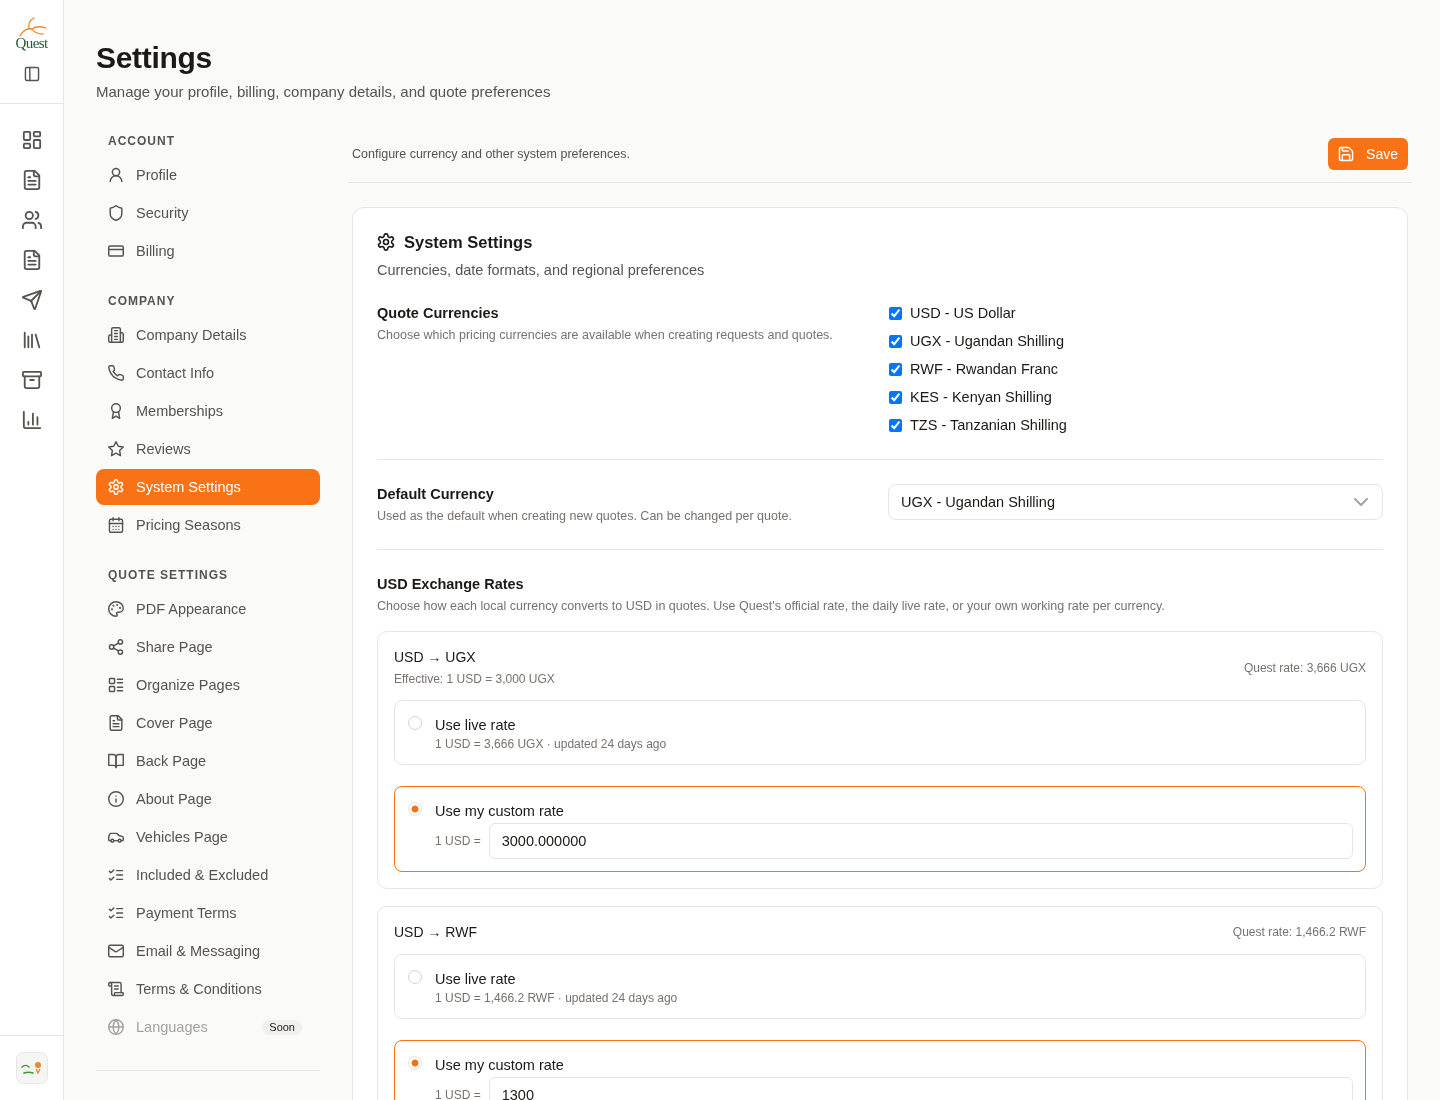 This screenshot has width=1440, height=1100. What do you see at coordinates (880, 732) in the screenshot?
I see `rate-option: Use live rate 1 USD = 3,666 UGX · updated 24 days ago` at bounding box center [880, 732].